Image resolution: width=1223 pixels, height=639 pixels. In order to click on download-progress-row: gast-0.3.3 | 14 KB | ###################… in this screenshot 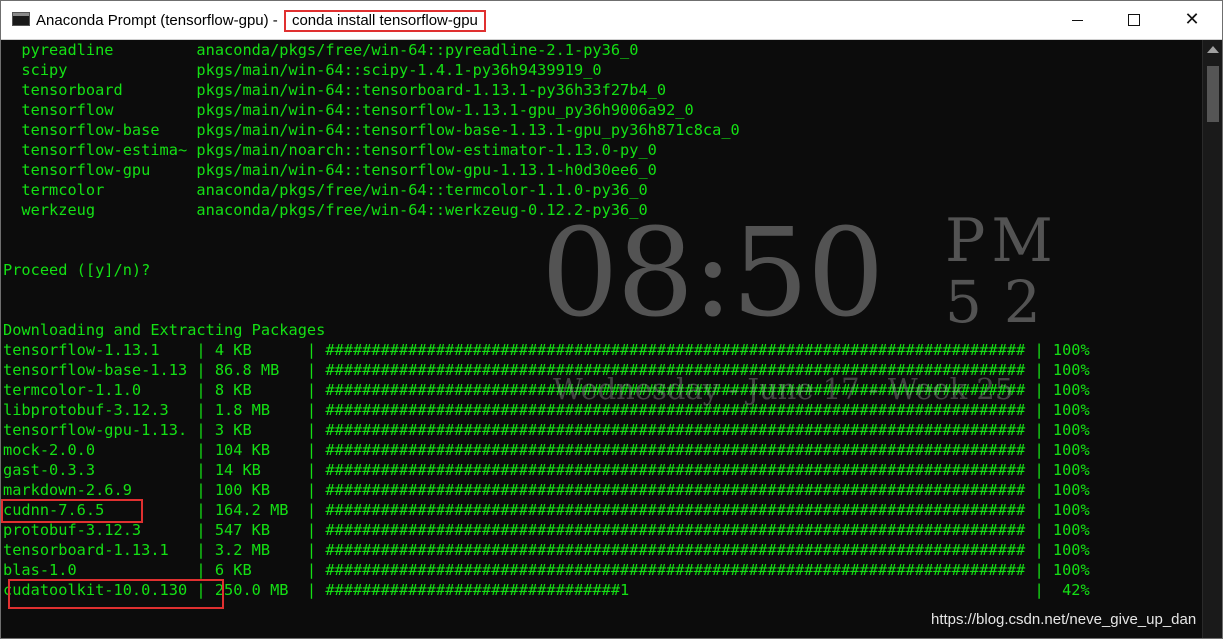, I will do `click(546, 470)`.